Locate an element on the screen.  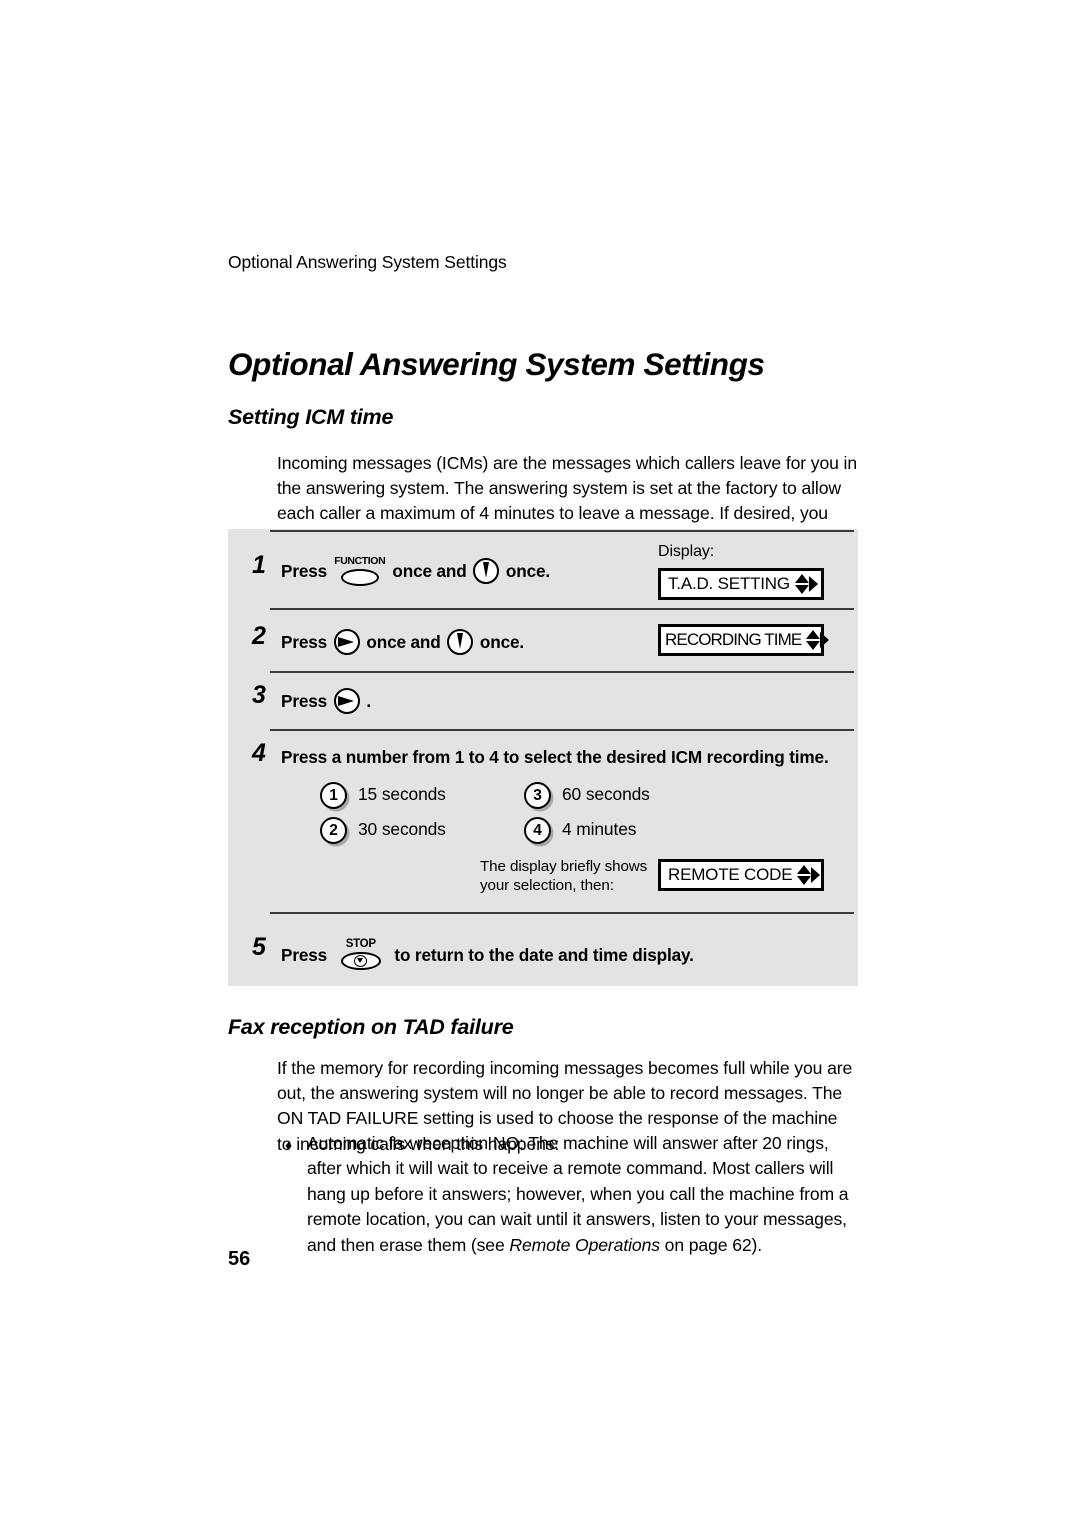
step-separator-top is located at coordinates (562, 531).